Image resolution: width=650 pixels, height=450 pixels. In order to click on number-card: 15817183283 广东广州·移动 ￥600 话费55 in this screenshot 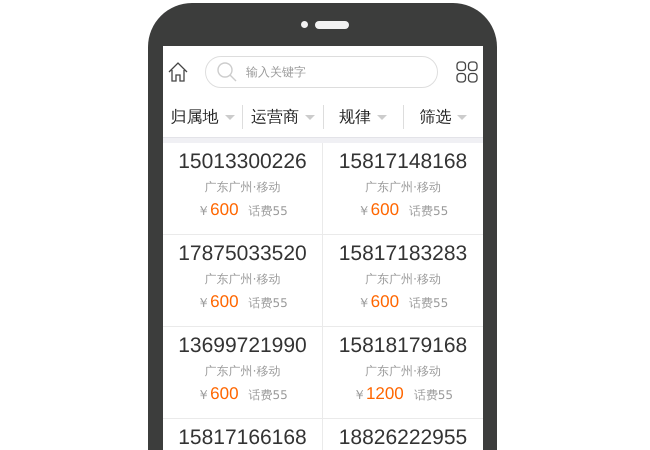, I will do `click(403, 281)`.